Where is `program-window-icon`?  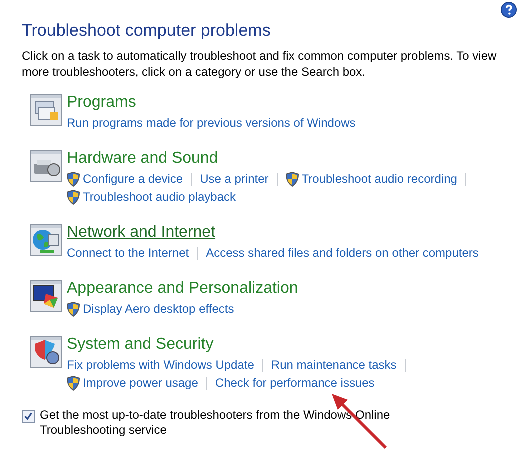 program-window-icon is located at coordinates (46, 110).